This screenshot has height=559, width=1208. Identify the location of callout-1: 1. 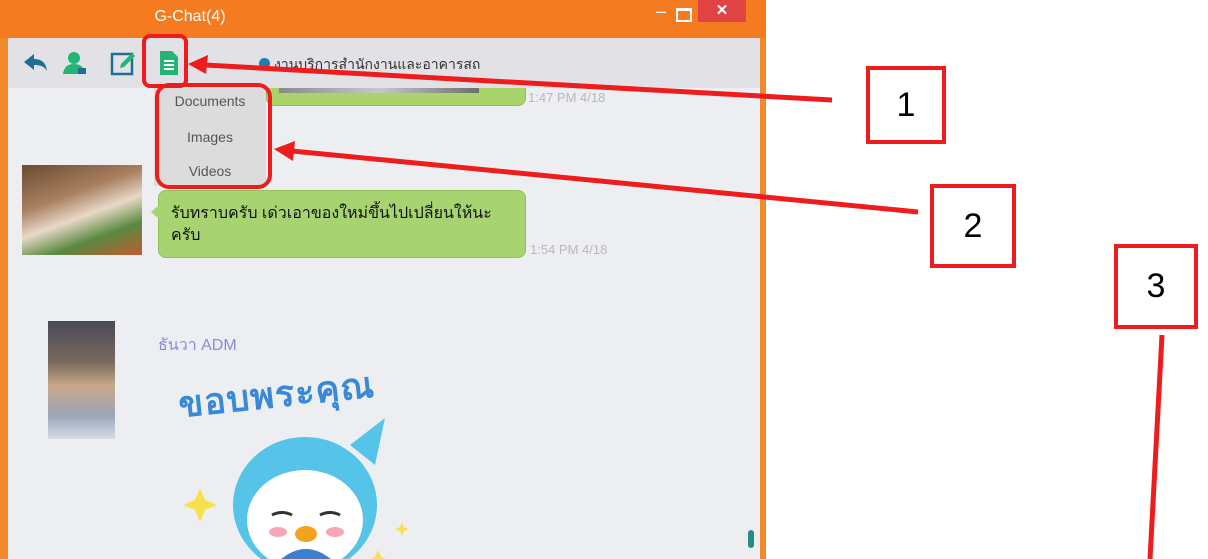
(906, 105).